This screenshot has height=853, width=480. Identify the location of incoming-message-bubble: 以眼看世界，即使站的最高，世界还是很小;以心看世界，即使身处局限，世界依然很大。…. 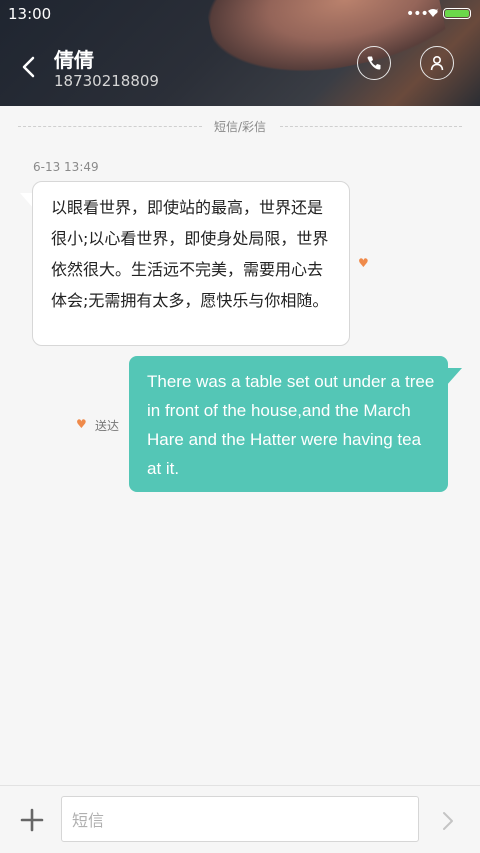
(191, 263).